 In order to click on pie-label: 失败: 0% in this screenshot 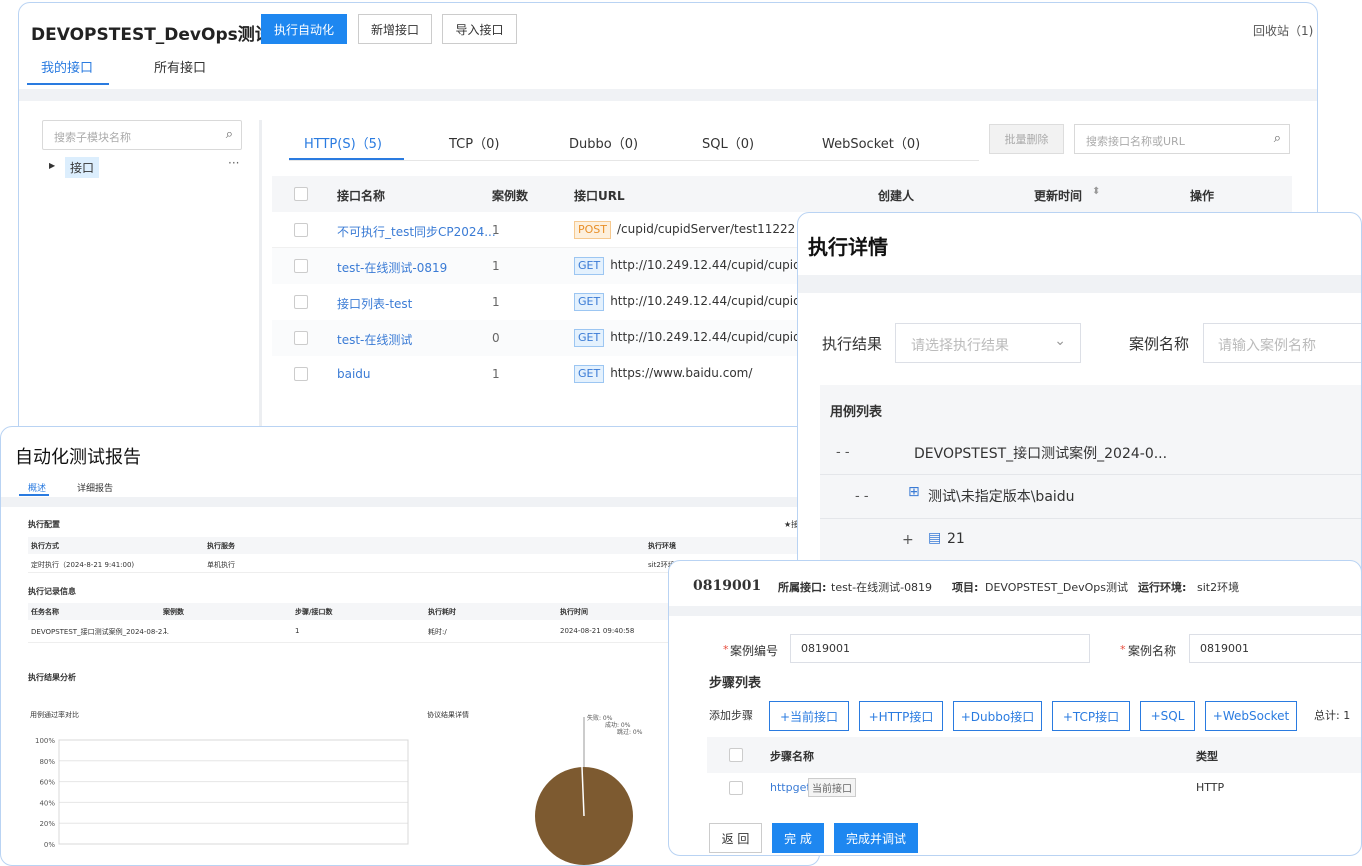, I will do `click(600, 718)`.